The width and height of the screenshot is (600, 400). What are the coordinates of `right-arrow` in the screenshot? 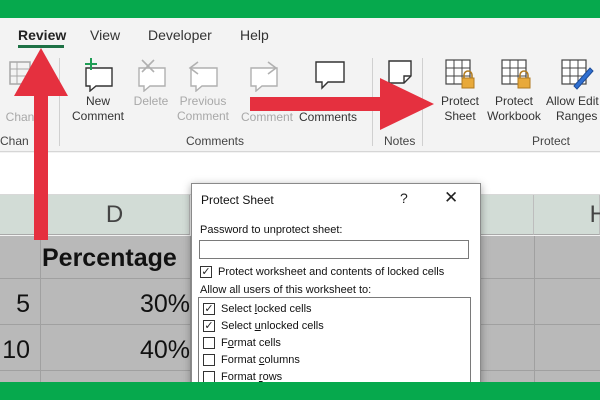 It's located at (342, 104).